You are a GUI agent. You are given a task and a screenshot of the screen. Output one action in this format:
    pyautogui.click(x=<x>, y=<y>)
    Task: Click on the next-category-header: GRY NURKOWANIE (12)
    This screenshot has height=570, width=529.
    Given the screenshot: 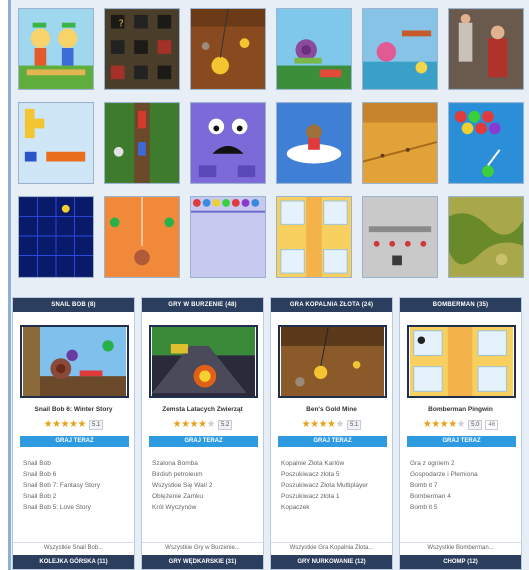 What is the action you would take?
    pyautogui.click(x=331, y=562)
    